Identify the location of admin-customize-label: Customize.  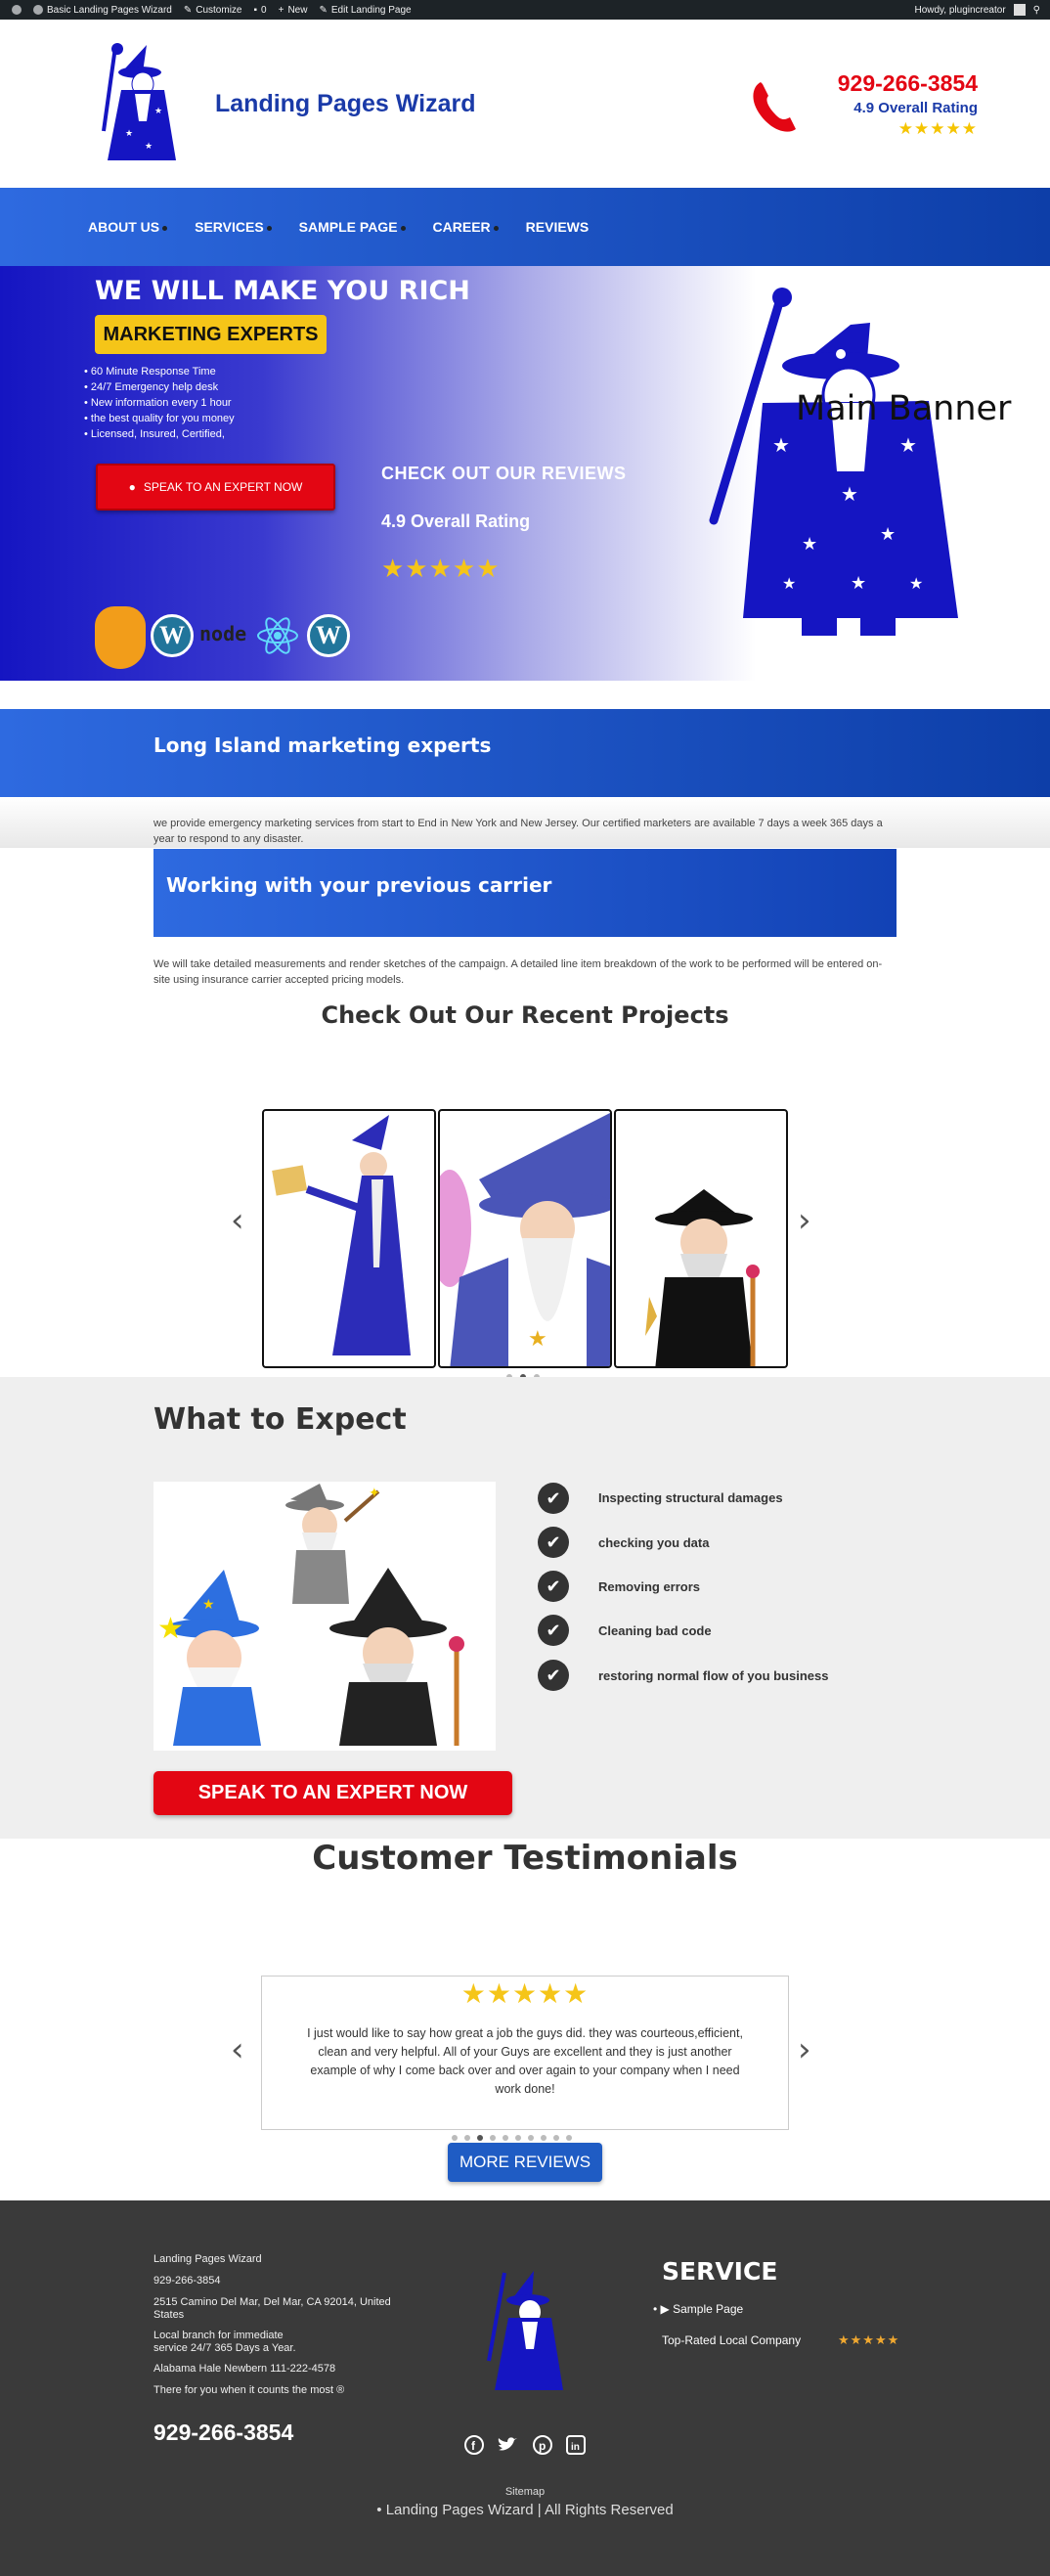
(219, 10).